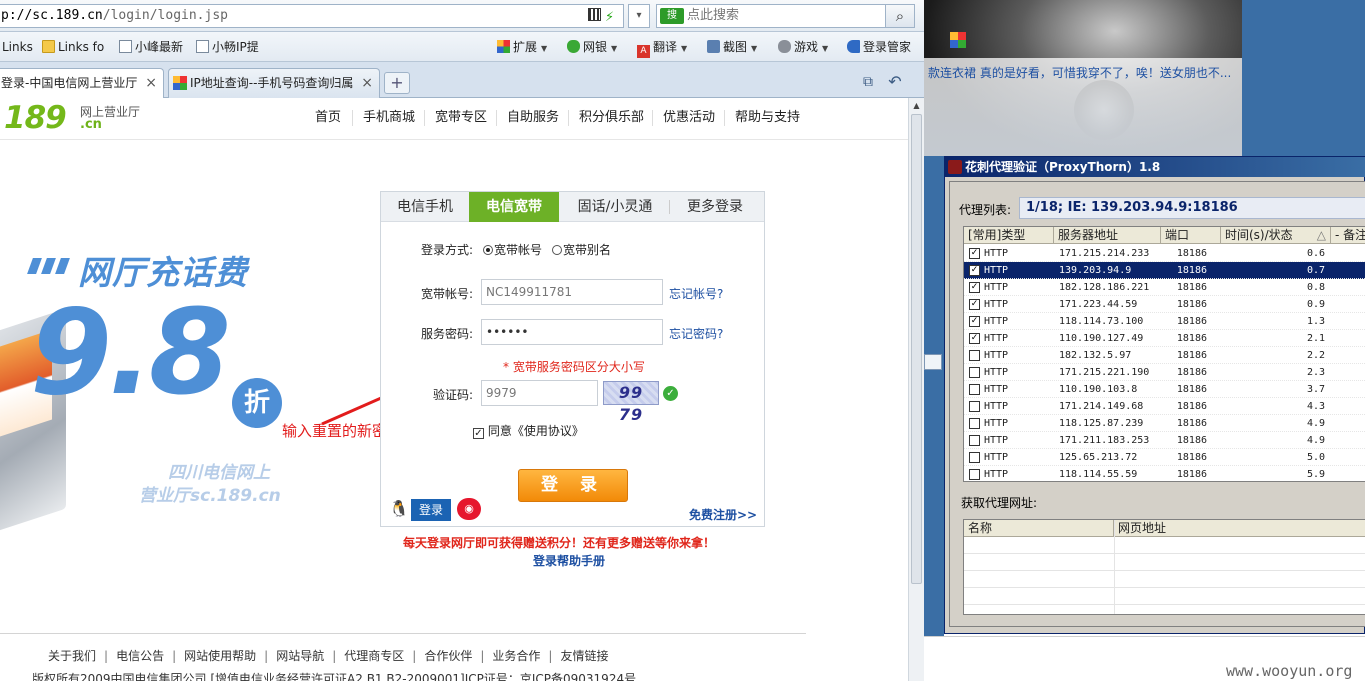  I want to click on footer-link-help: 网站使用帮助, so click(220, 656).